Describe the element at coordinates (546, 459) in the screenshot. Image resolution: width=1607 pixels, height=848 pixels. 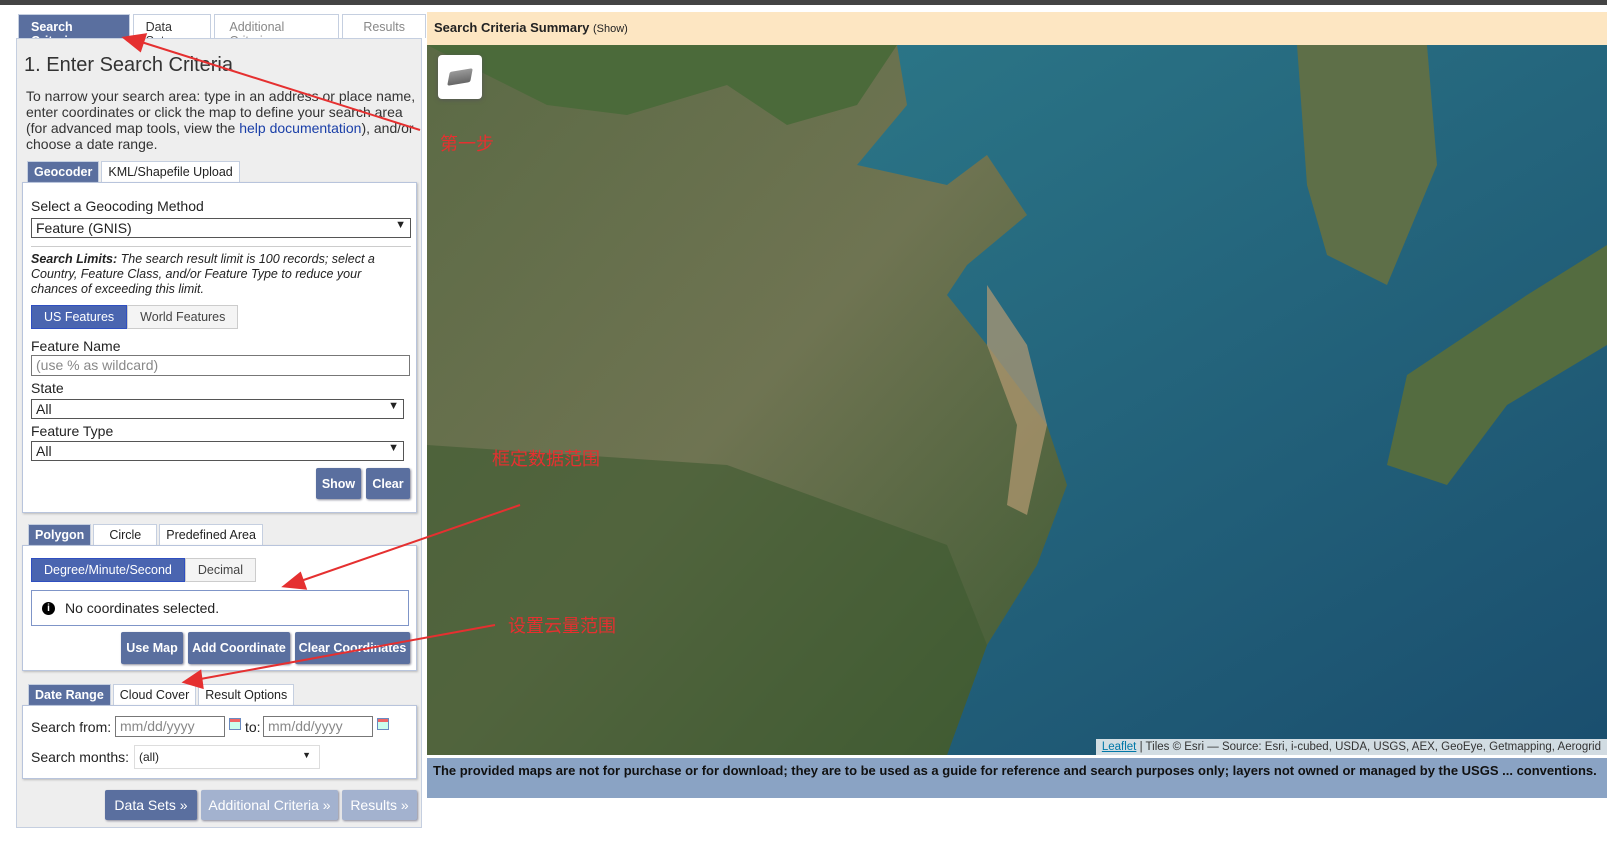
I see `annotation-define-range: 框定数据范围` at that location.